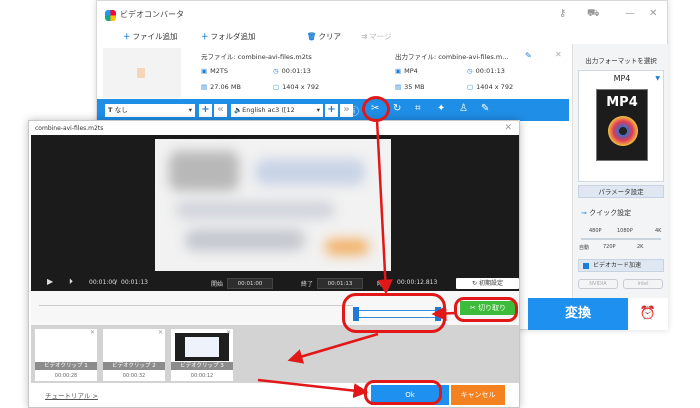  I want to click on arrow-cut-to-trim, so click(444, 313).